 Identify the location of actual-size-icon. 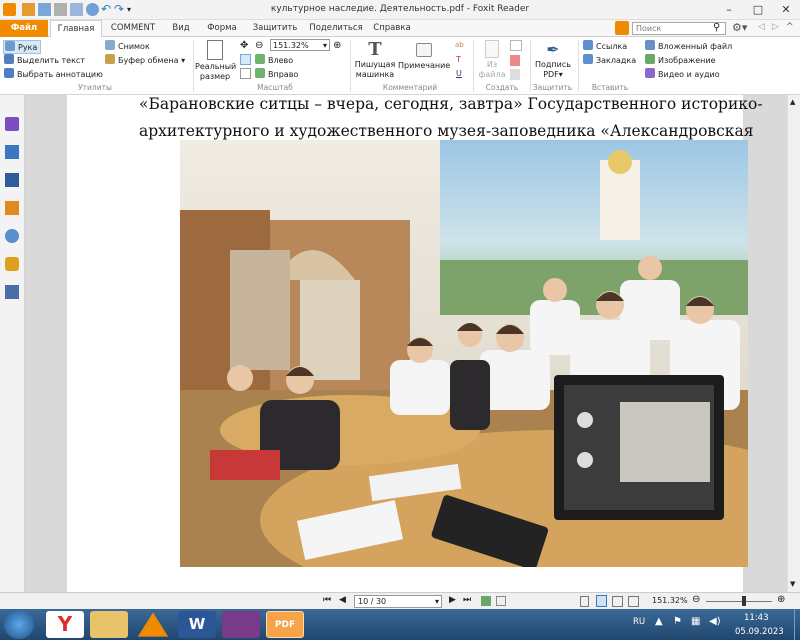
(215, 50).